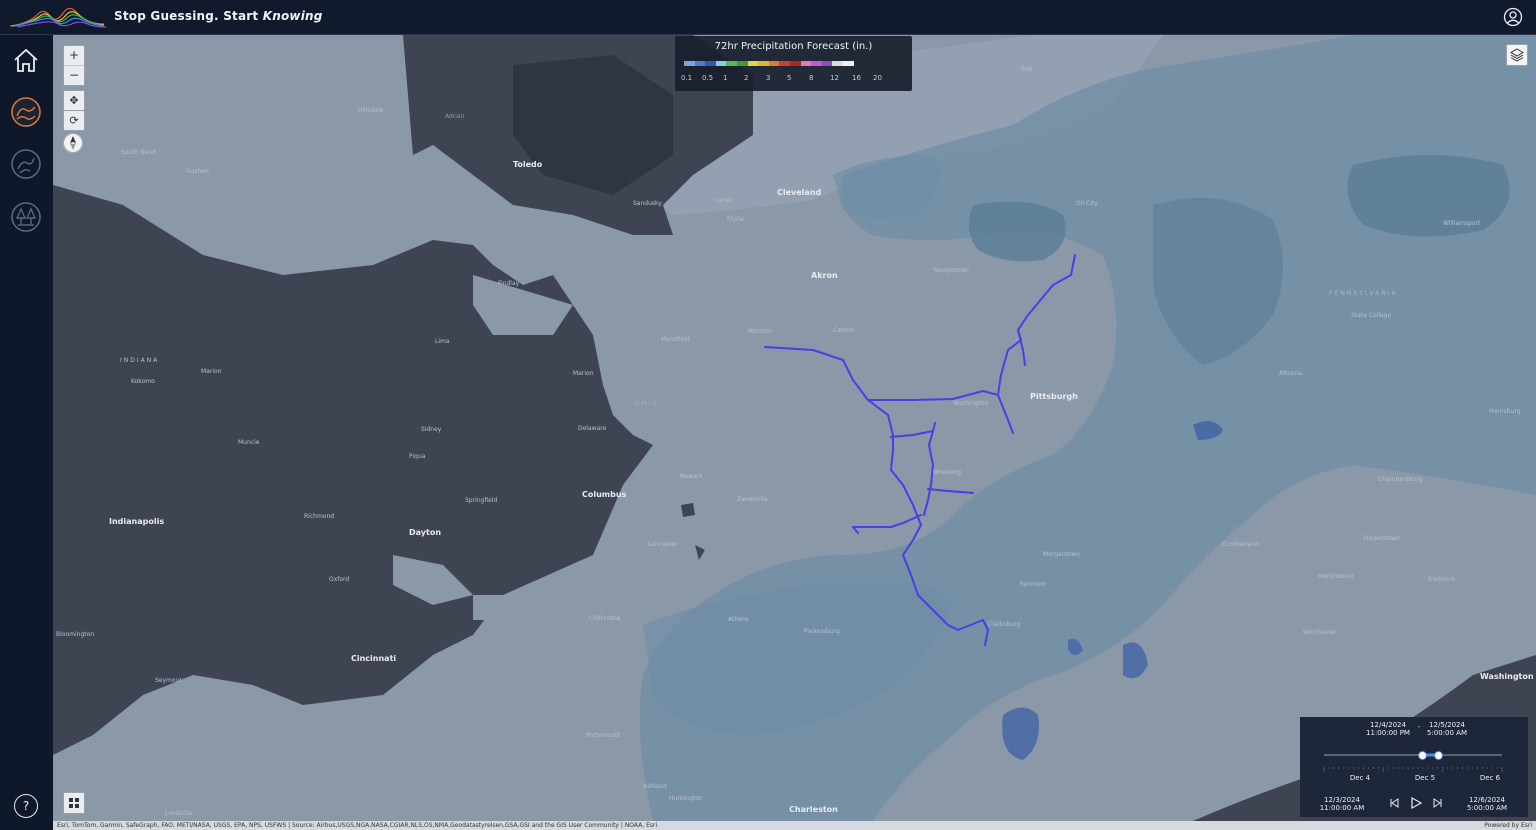 Image resolution: width=1536 pixels, height=830 pixels. I want to click on place-label: Indianapolis, so click(137, 521).